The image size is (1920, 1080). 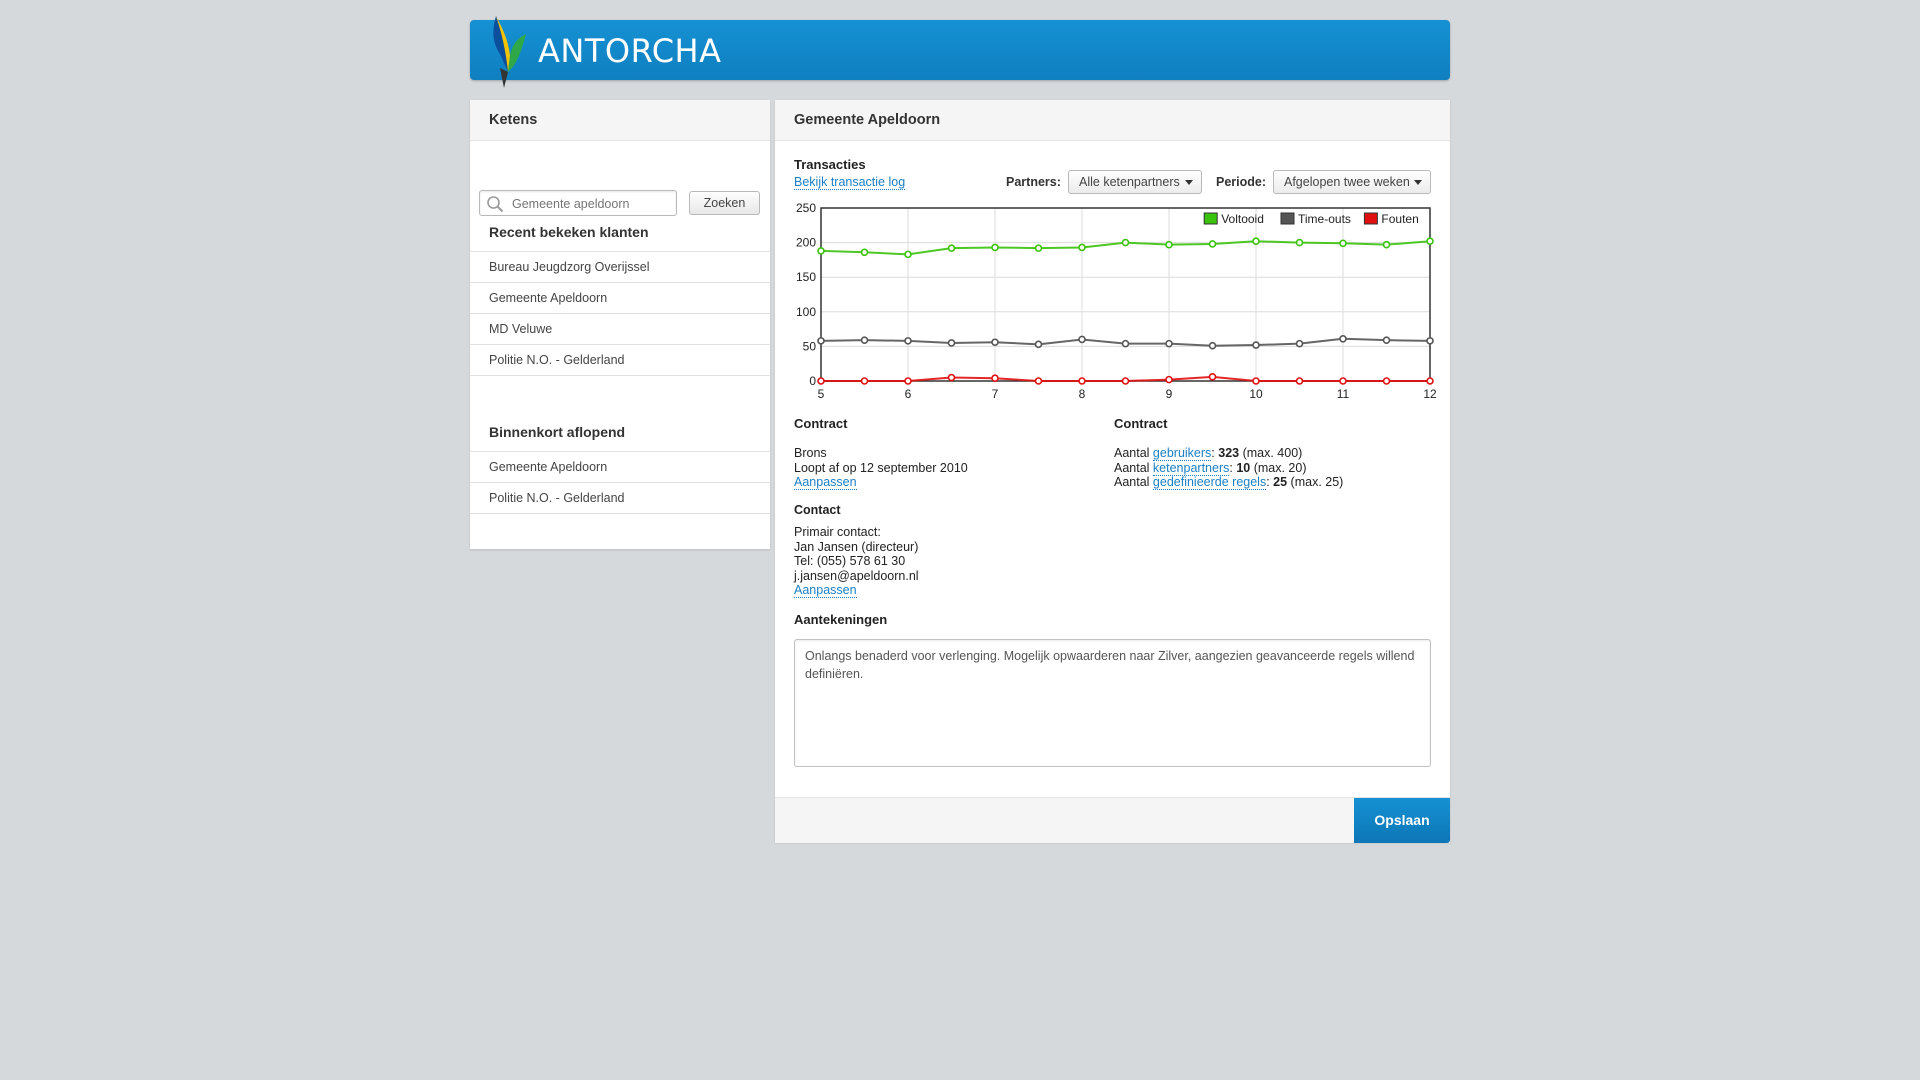 What do you see at coordinates (1182, 453) in the screenshot?
I see `users-link: gebruikers` at bounding box center [1182, 453].